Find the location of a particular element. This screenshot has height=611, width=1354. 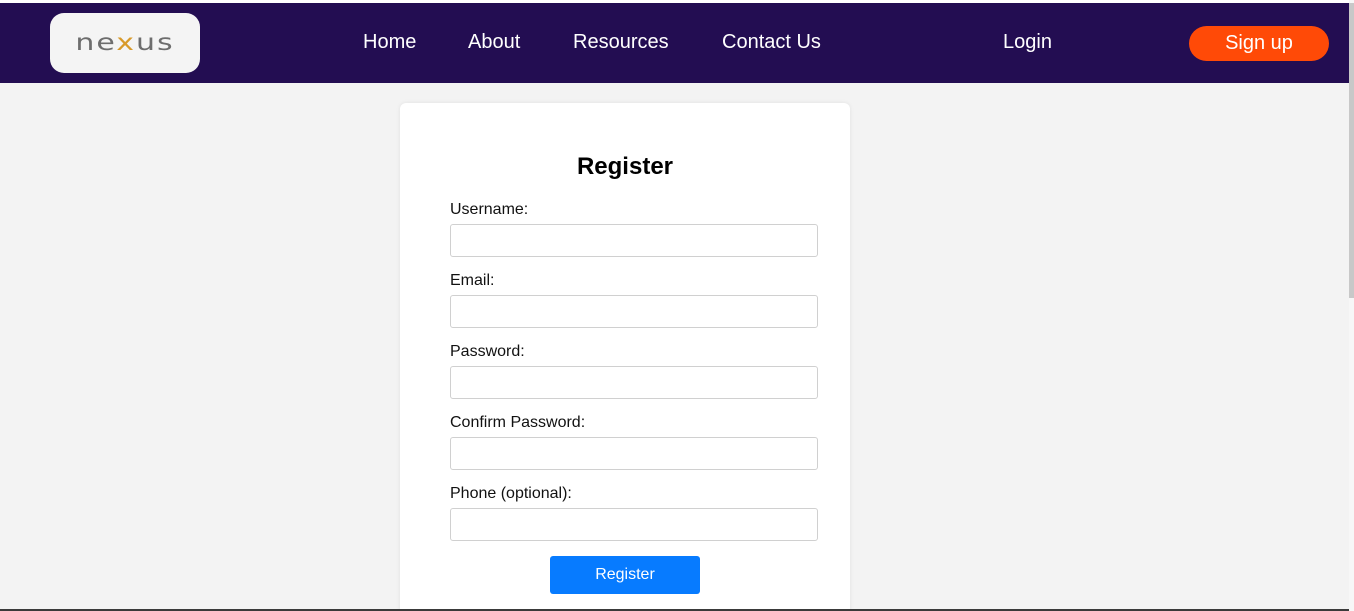

nexus-logo: nexus is located at coordinates (125, 43).